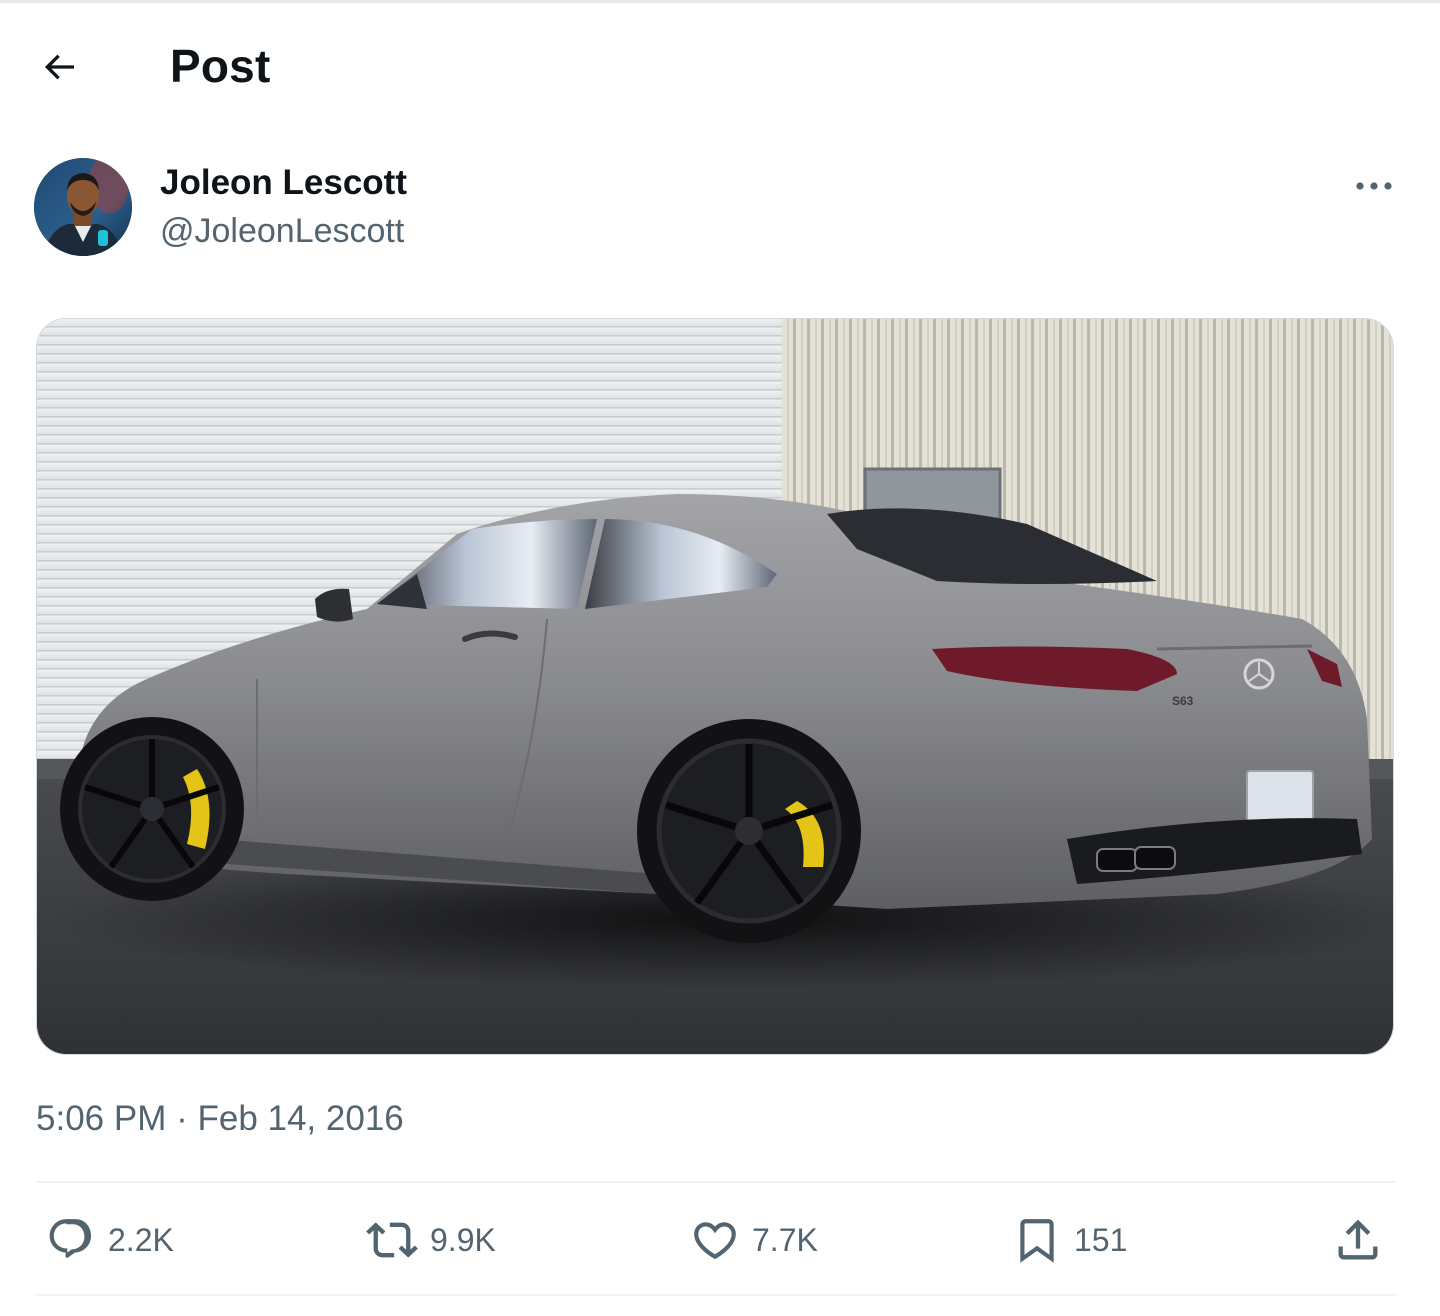  Describe the element at coordinates (1069, 1240) in the screenshot. I see `bookmark-button: 151` at that location.